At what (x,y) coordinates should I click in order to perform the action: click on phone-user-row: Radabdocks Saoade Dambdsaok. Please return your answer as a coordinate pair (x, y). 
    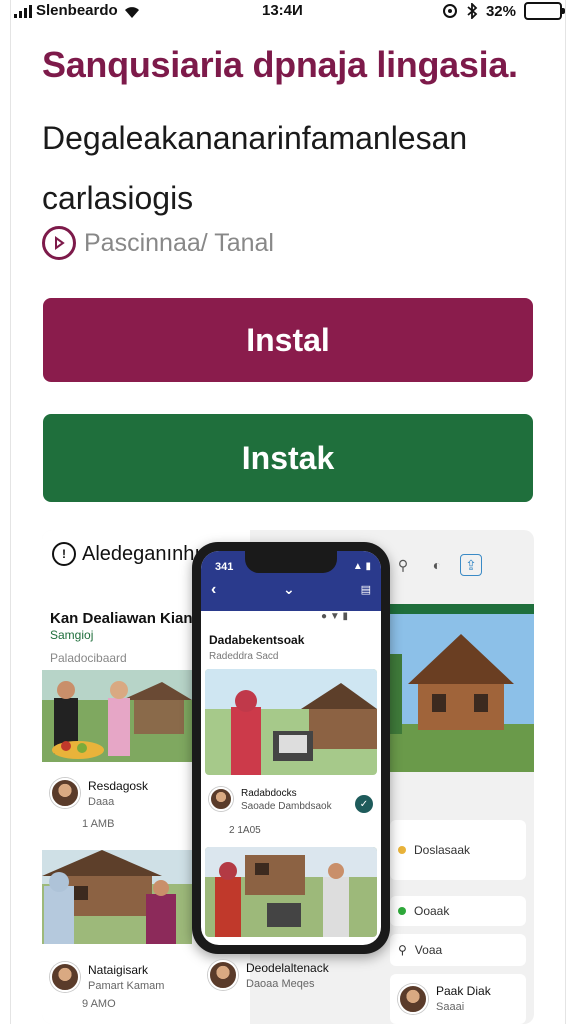
    Looking at the image, I should click on (270, 800).